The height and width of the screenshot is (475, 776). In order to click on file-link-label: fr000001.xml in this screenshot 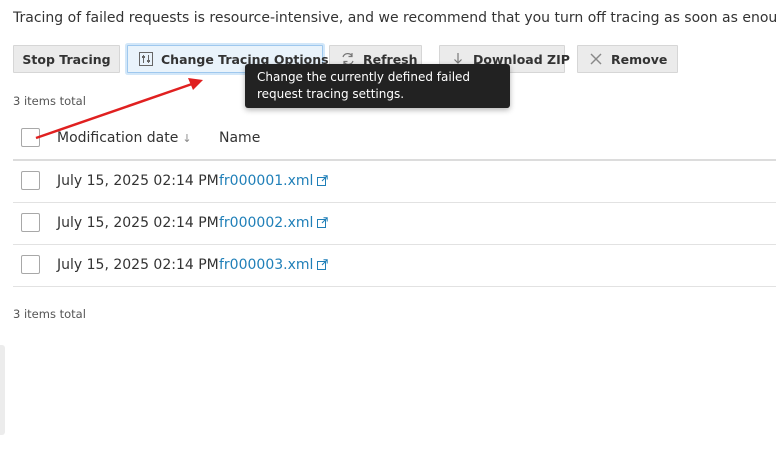, I will do `click(266, 181)`.